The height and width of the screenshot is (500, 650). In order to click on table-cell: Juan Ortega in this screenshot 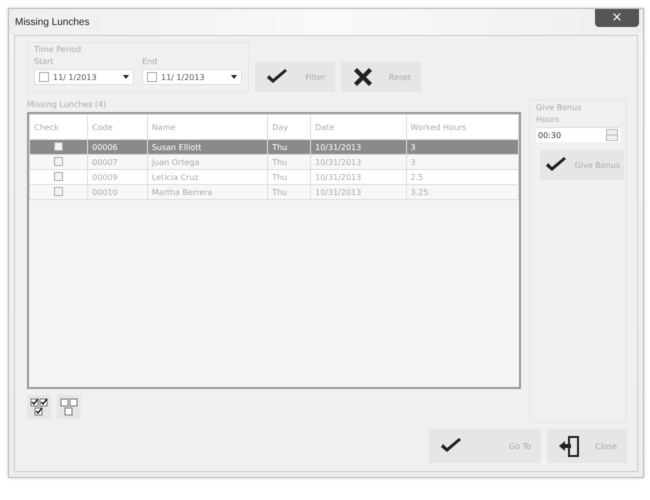, I will do `click(207, 162)`.